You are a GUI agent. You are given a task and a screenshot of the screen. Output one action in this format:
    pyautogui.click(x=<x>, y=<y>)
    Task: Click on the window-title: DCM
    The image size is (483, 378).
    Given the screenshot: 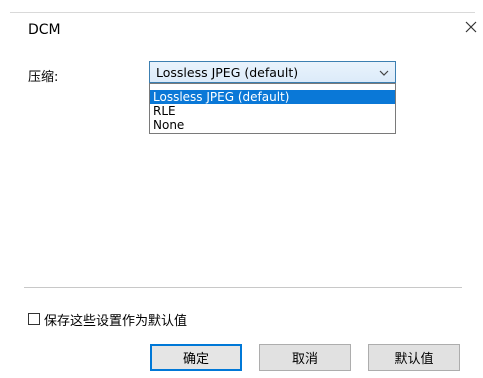 What is the action you would take?
    pyautogui.click(x=44, y=30)
    